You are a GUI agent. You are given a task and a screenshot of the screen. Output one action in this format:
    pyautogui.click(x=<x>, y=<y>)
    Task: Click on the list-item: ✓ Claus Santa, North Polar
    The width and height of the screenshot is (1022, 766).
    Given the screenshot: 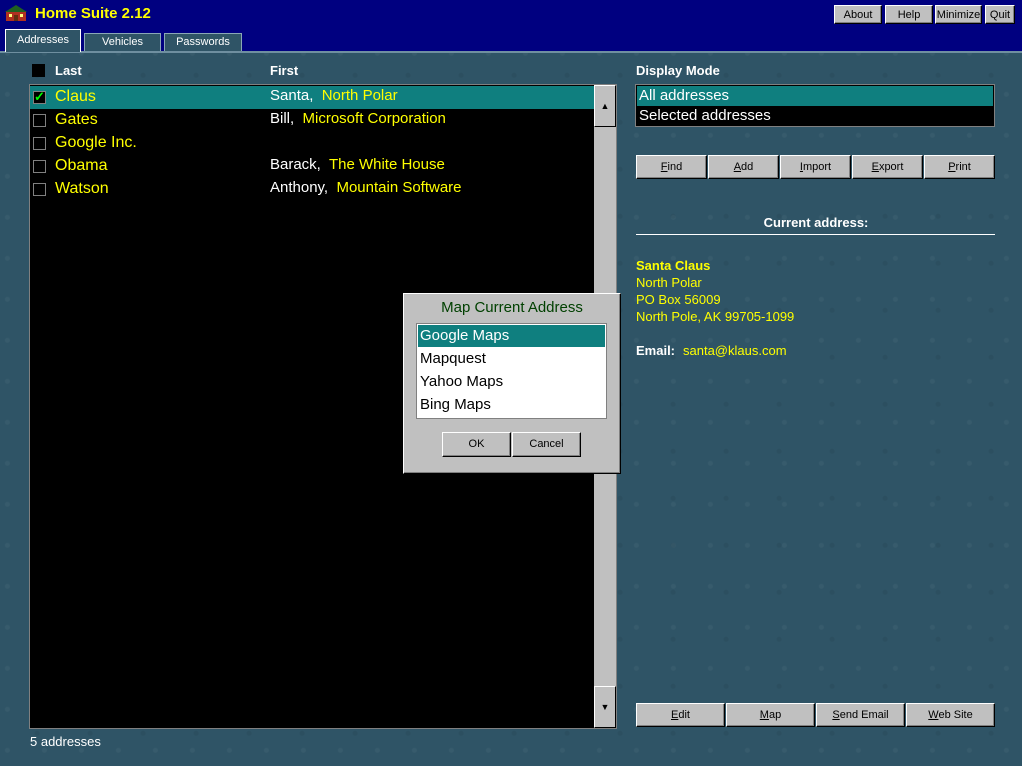 What is the action you would take?
    pyautogui.click(x=312, y=97)
    